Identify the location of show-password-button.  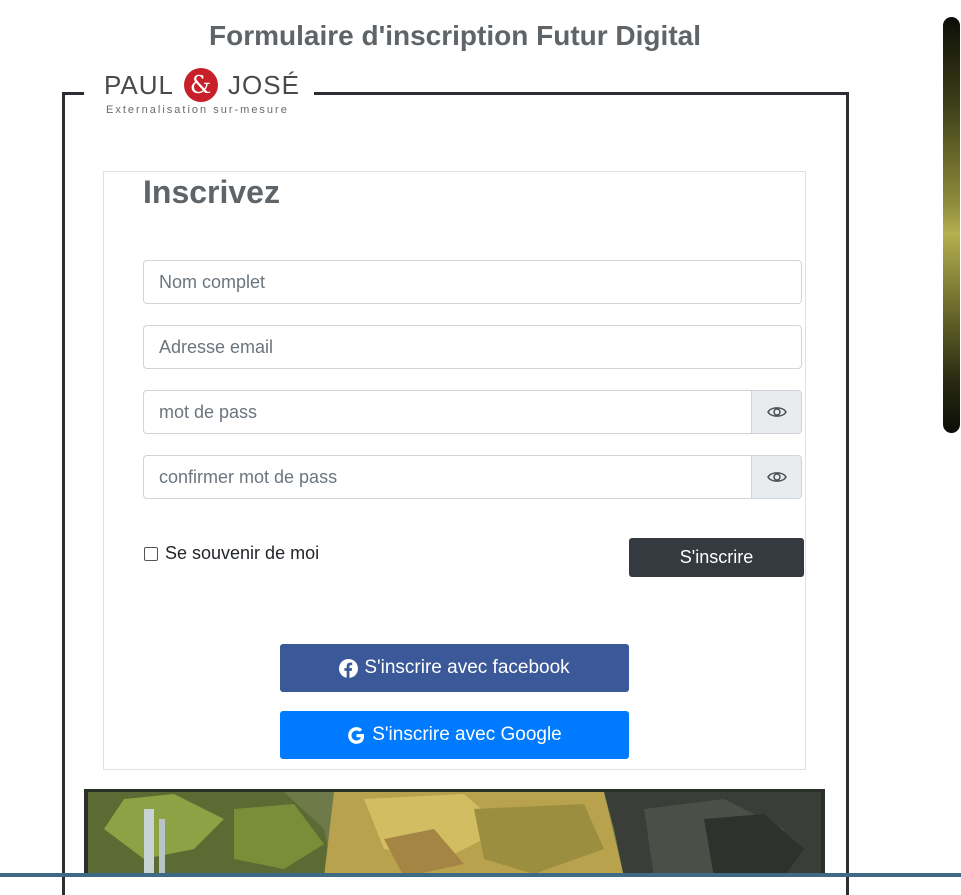
(776, 412).